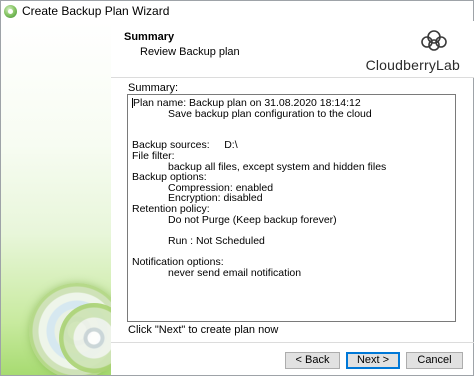  What do you see at coordinates (185, 145) in the screenshot?
I see `summary-line: Backup sources: D:\` at bounding box center [185, 145].